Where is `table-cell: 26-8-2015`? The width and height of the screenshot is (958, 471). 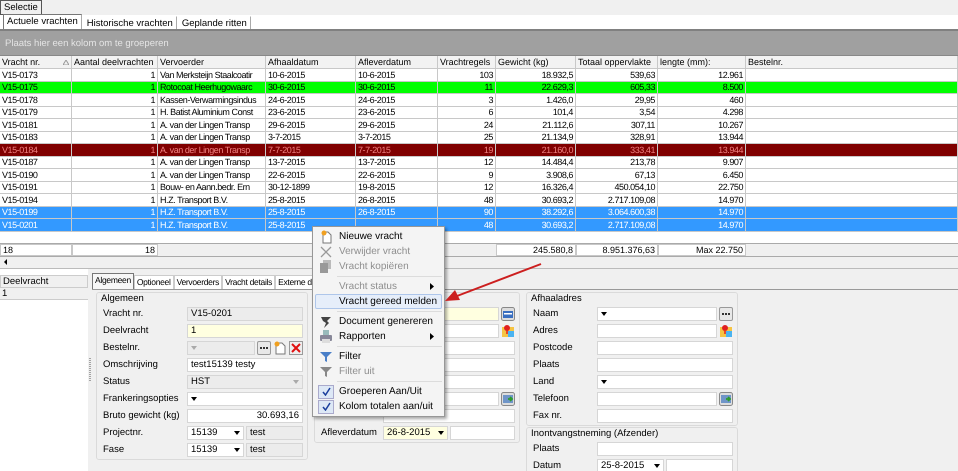 table-cell: 26-8-2015 is located at coordinates (376, 212).